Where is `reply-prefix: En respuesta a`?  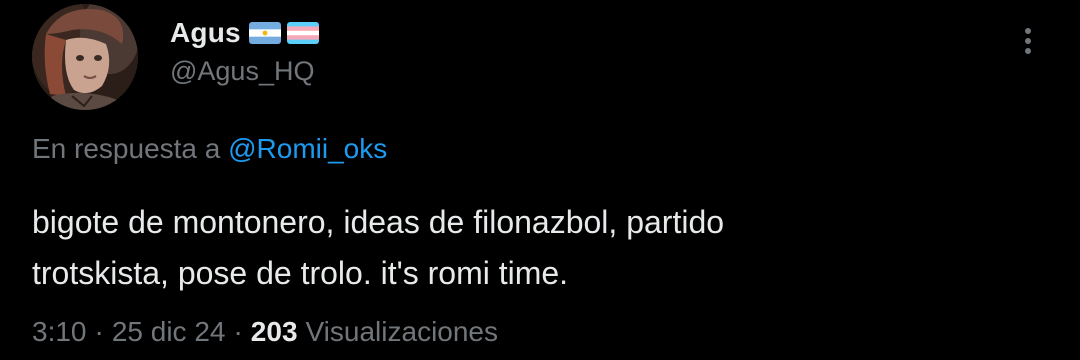
reply-prefix: En respuesta a is located at coordinates (126, 148).